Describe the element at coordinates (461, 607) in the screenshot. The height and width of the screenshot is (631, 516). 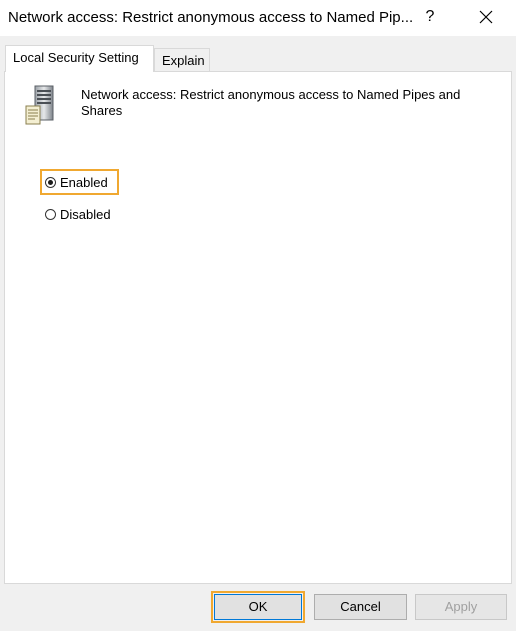
I see `apply-button: Apply` at that location.